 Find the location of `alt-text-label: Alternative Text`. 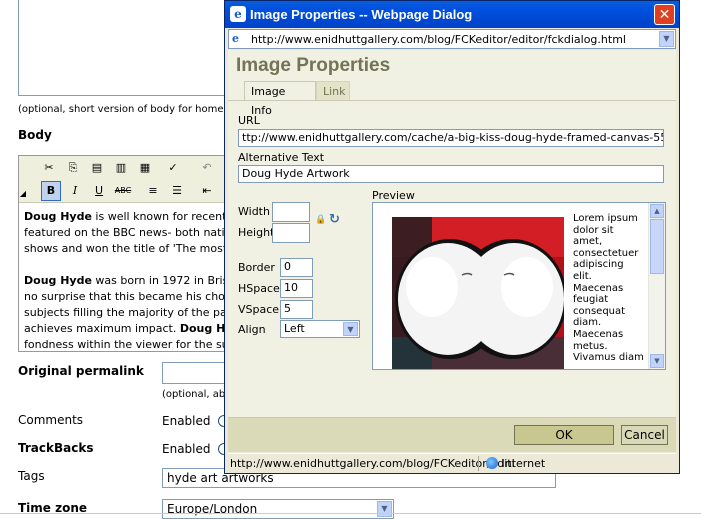

alt-text-label: Alternative Text is located at coordinates (281, 157).